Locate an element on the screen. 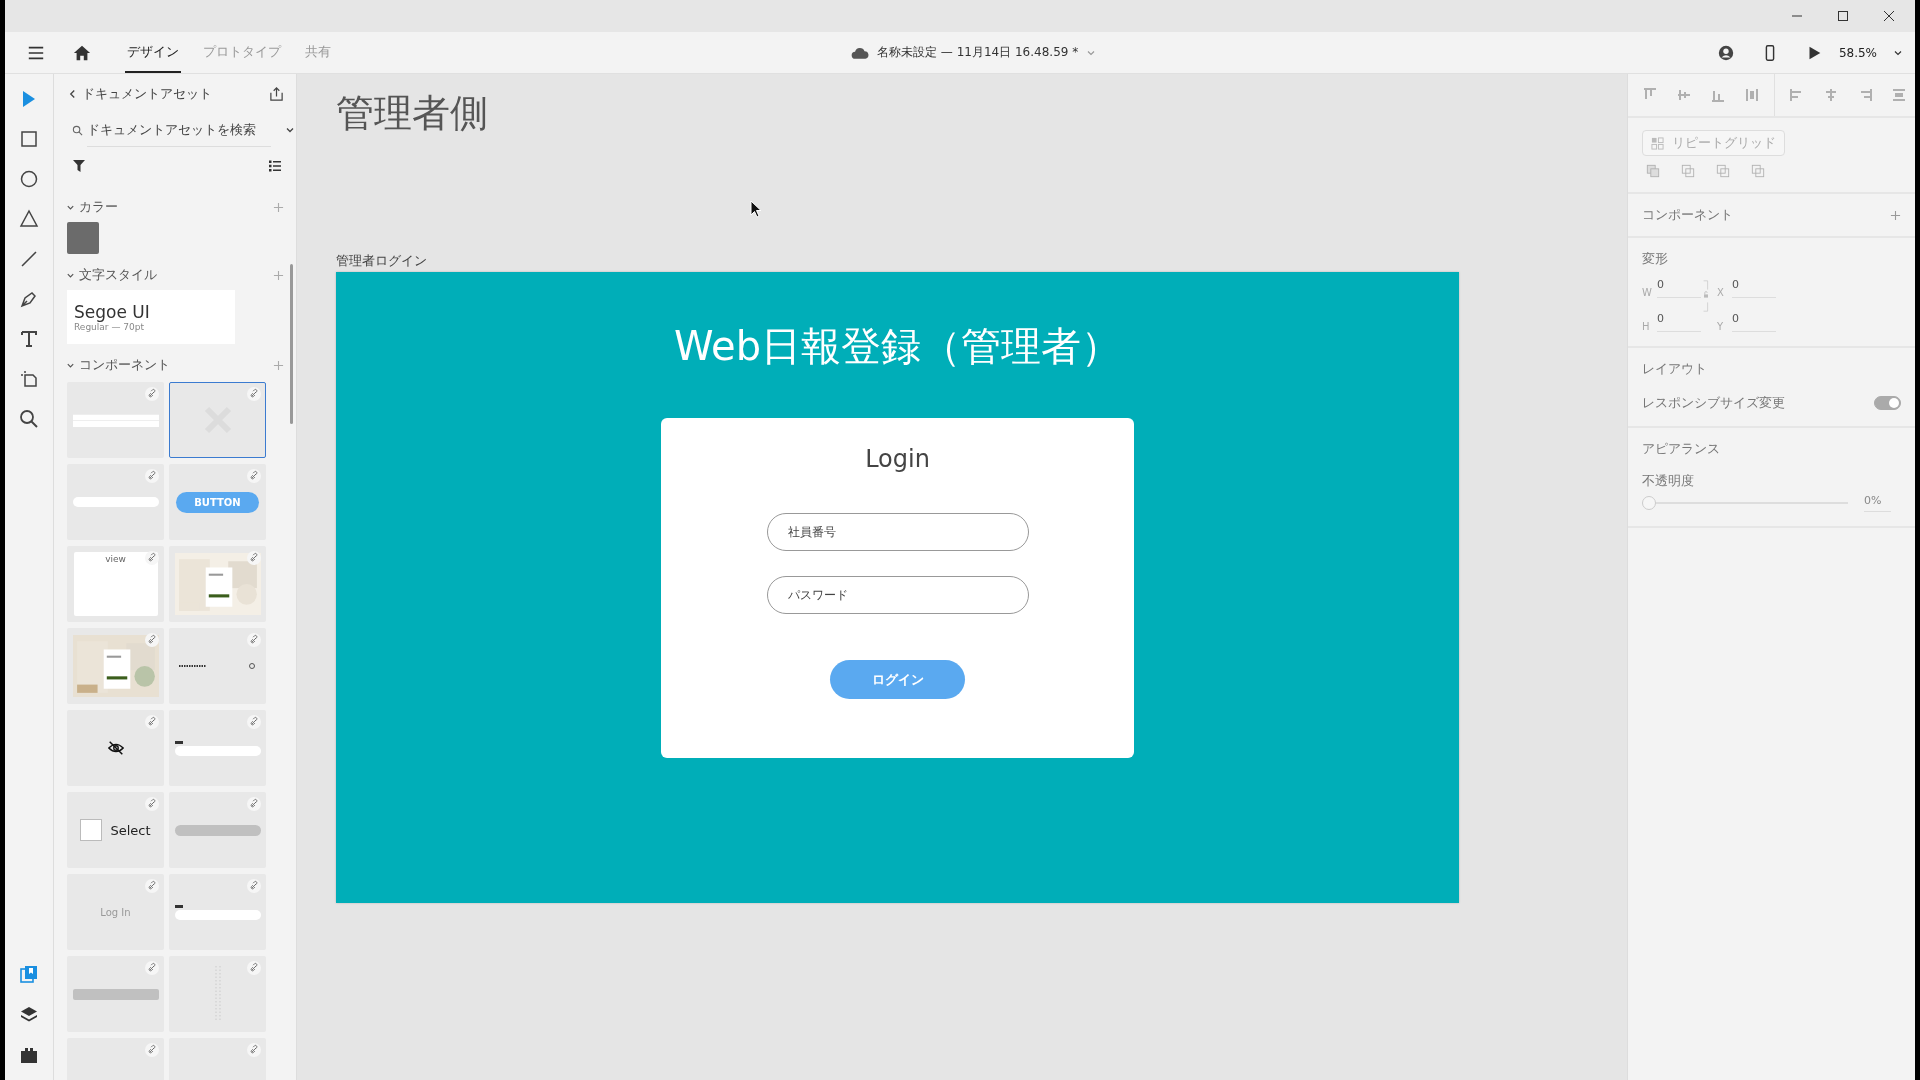 Image resolution: width=1920 pixels, height=1080 pixels. heading: Web日報登録（管理者） is located at coordinates (897, 346).